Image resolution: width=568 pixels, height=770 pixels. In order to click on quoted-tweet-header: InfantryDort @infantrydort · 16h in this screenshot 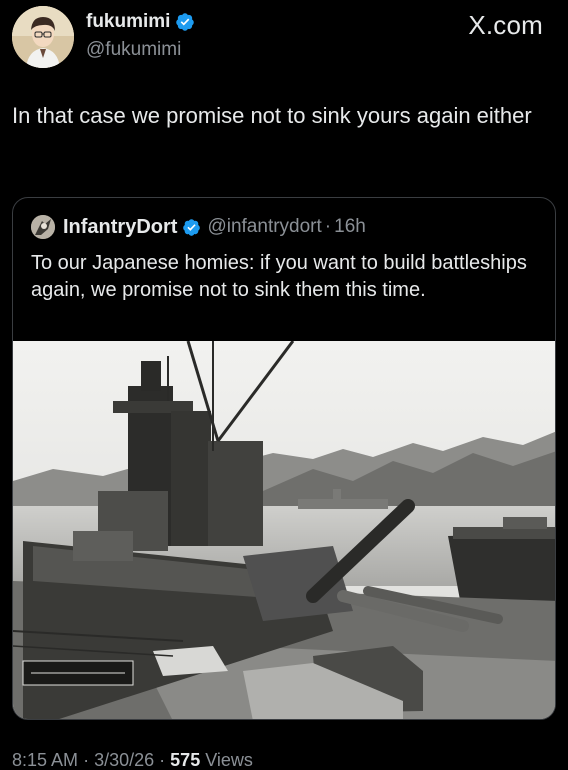, I will do `click(198, 227)`.